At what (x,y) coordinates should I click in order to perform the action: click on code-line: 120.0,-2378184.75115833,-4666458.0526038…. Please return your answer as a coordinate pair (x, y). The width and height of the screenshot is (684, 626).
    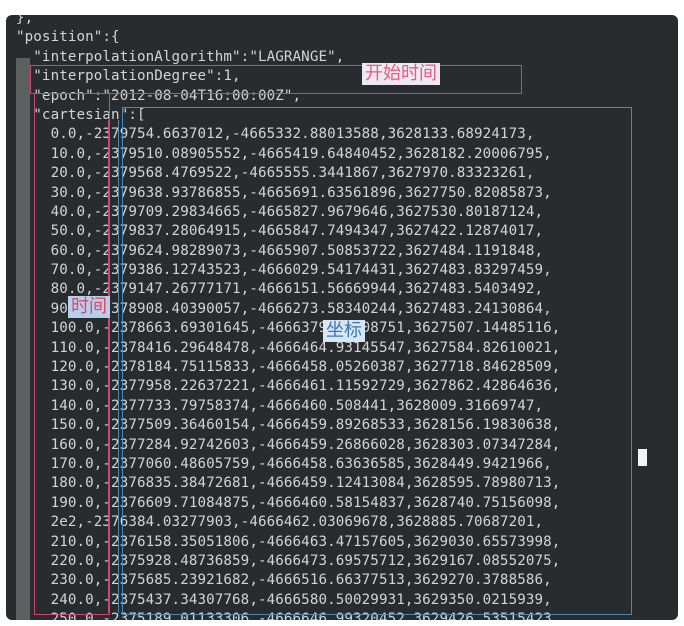
    Looking at the image, I should click on (288, 367).